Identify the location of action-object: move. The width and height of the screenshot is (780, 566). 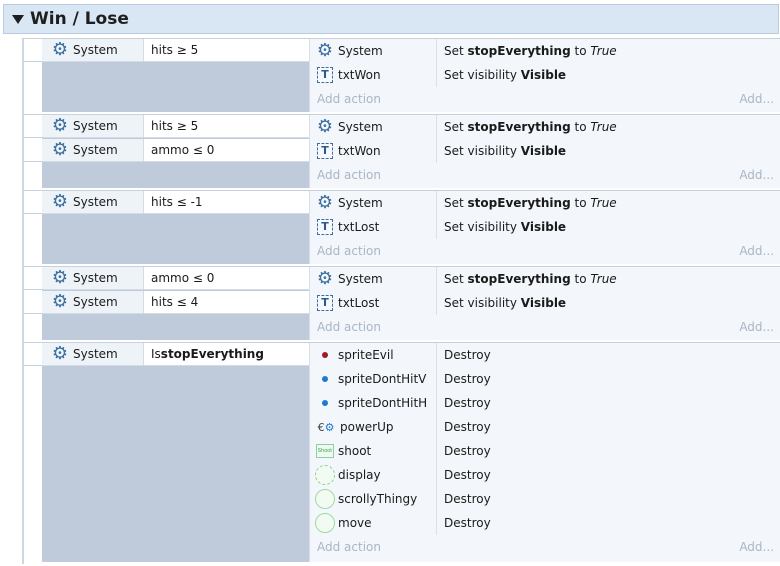
(373, 523).